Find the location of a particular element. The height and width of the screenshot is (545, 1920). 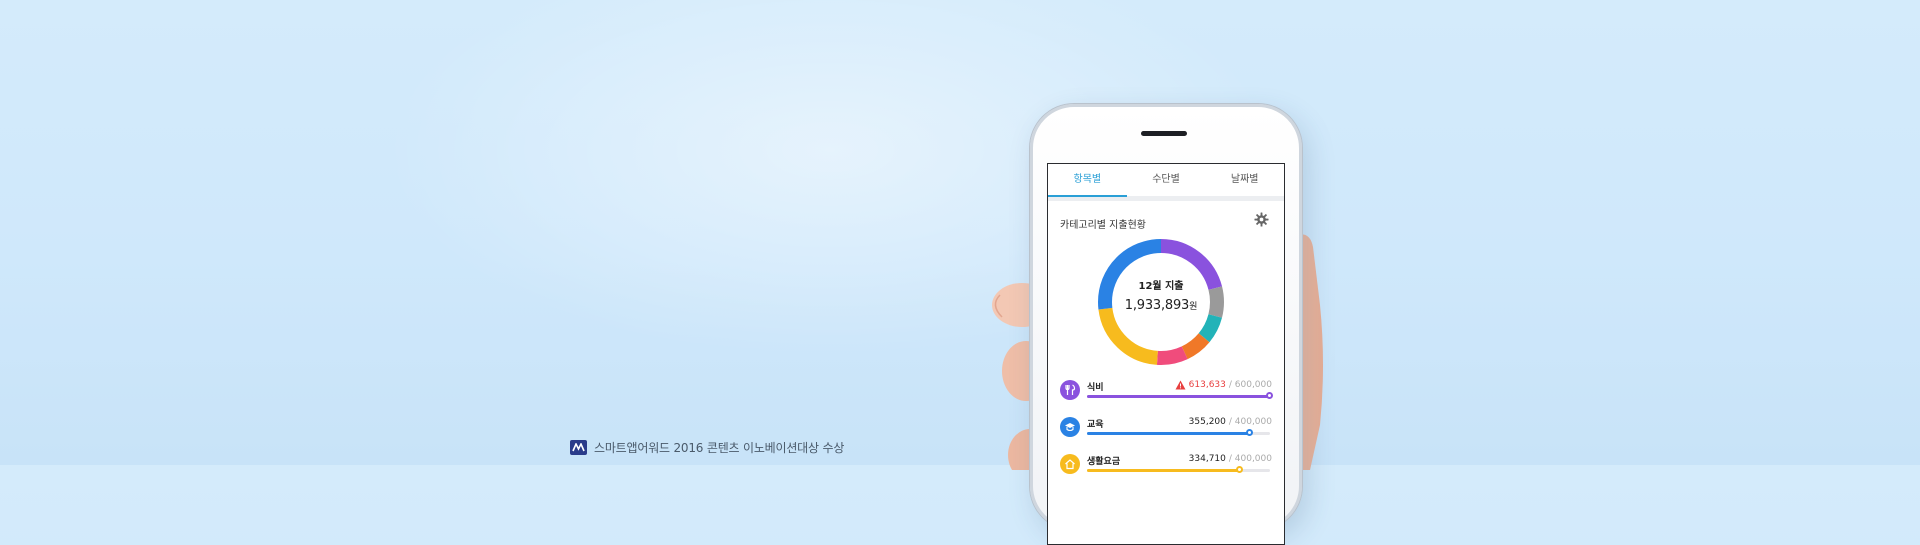

gear-icon is located at coordinates (1261, 219).